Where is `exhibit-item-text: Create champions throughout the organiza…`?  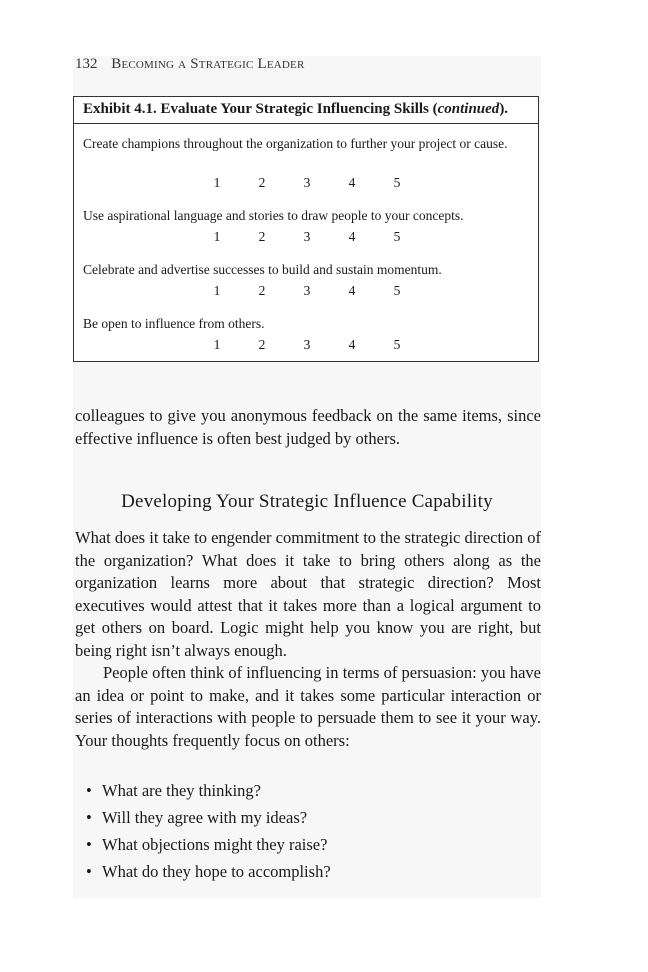 exhibit-item-text: Create champions throughout the organiza… is located at coordinates (295, 143).